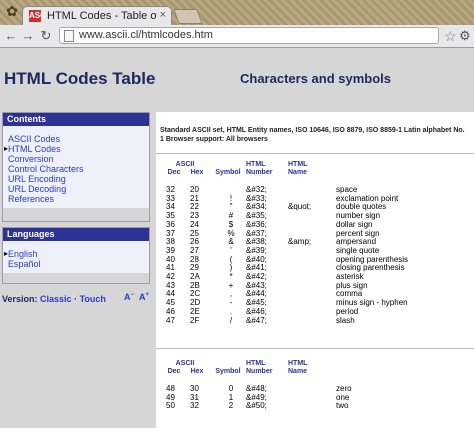  What do you see at coordinates (300, 207) in the screenshot?
I see `cell-name: &quot;` at bounding box center [300, 207].